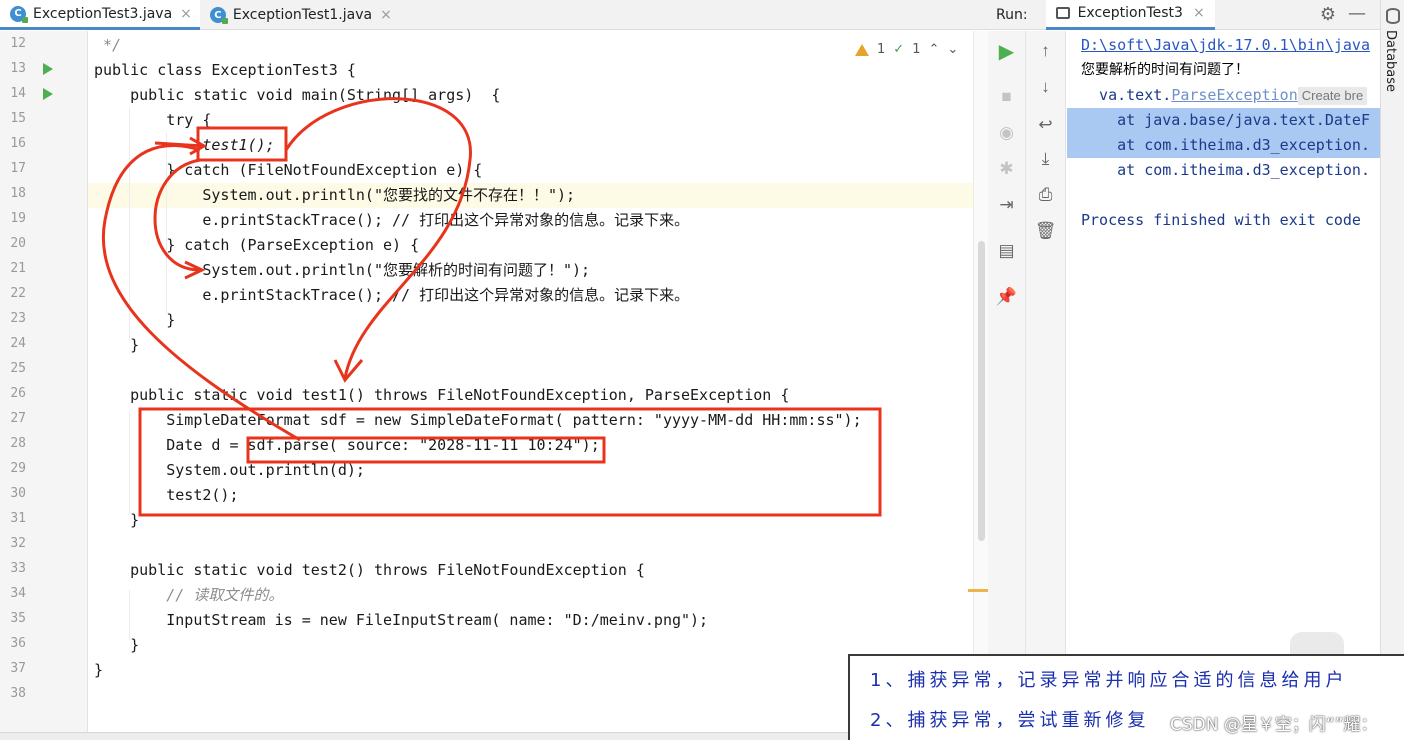 The image size is (1404, 740). Describe the element at coordinates (18, 668) in the screenshot. I see `line-number: 37` at that location.